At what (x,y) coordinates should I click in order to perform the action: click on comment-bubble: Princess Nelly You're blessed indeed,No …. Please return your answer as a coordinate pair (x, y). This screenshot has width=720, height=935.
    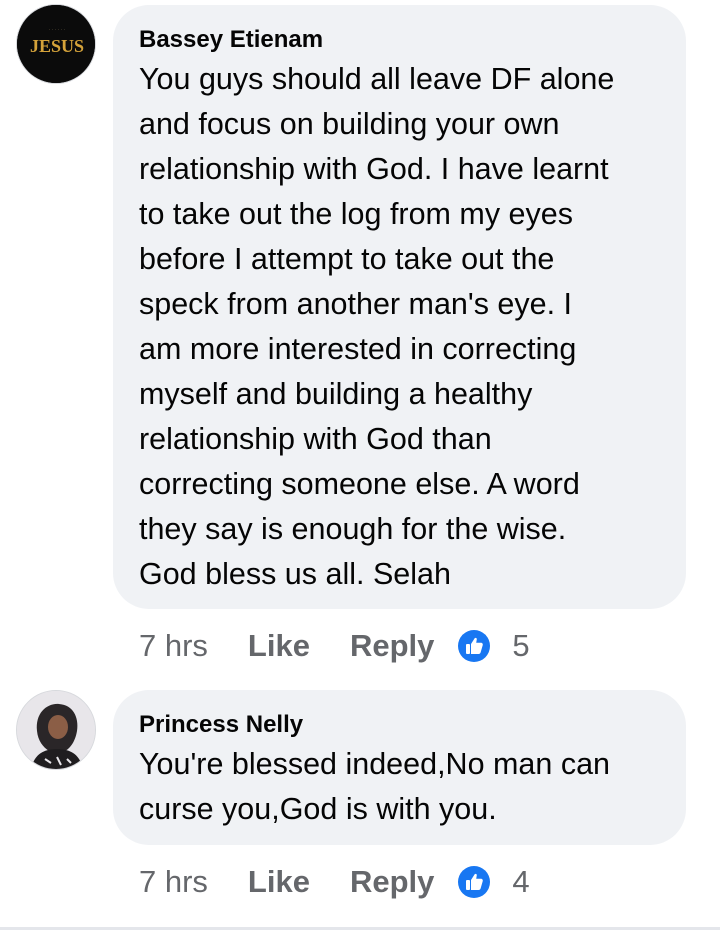
    Looking at the image, I should click on (399, 767).